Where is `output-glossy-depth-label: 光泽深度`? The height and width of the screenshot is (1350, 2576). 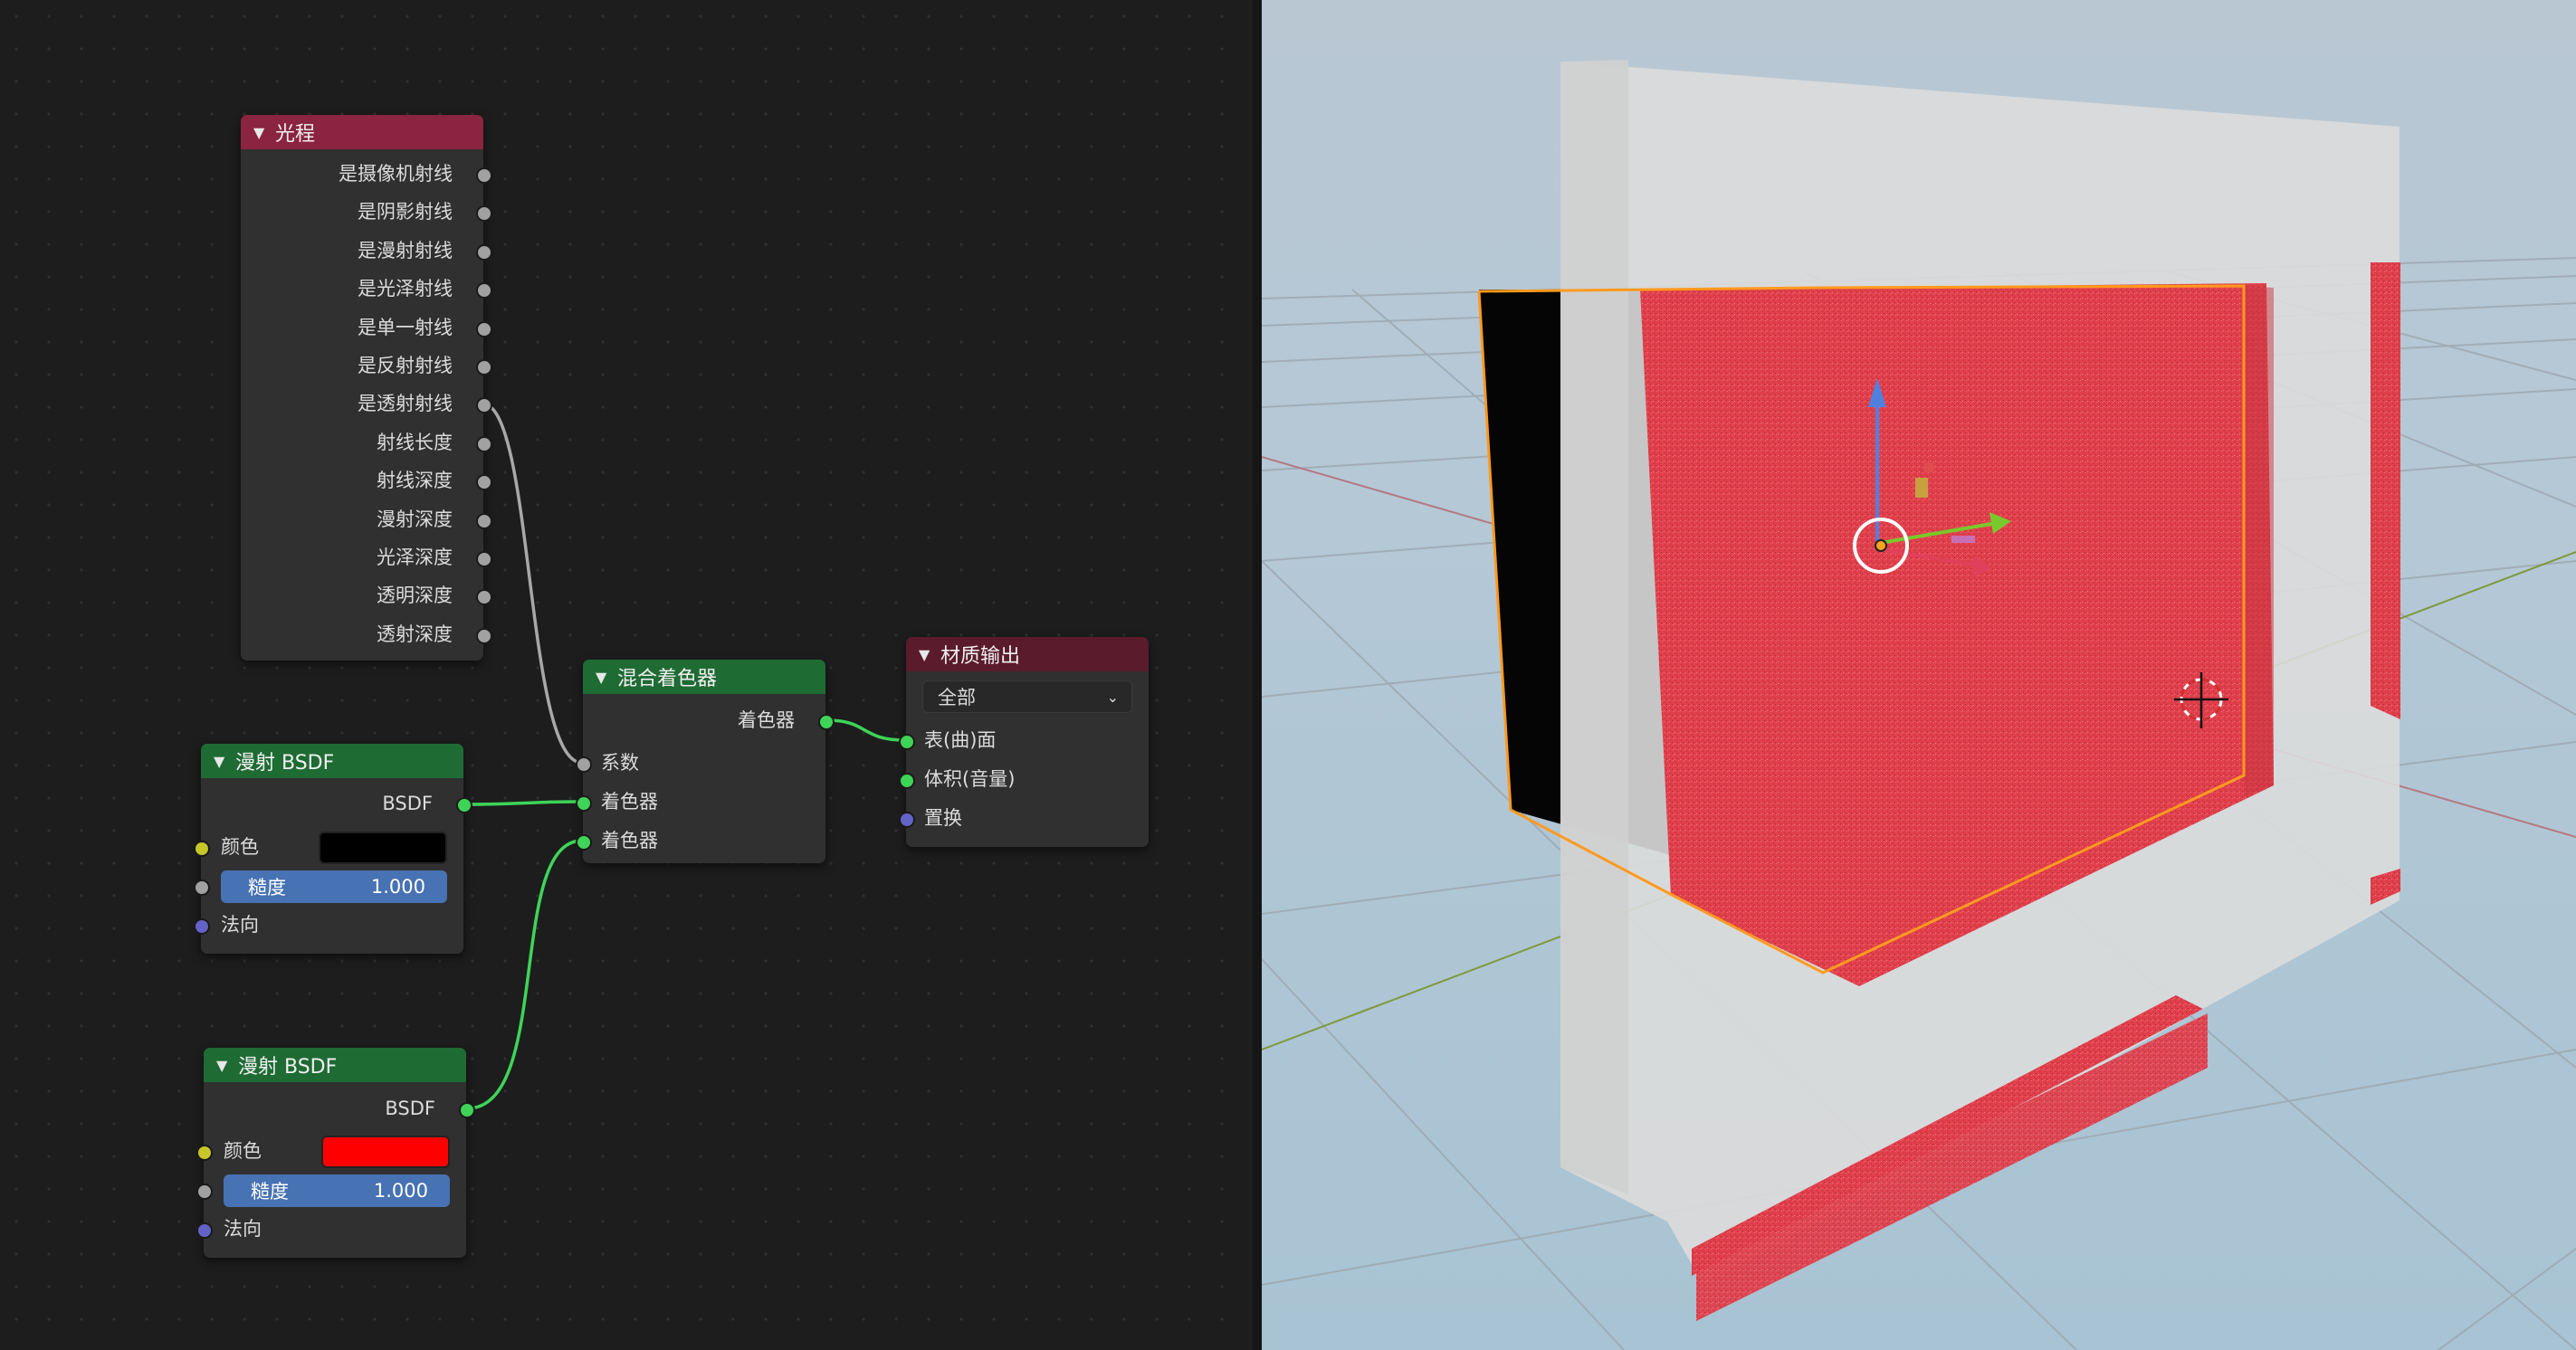 output-glossy-depth-label: 光泽深度 is located at coordinates (415, 557).